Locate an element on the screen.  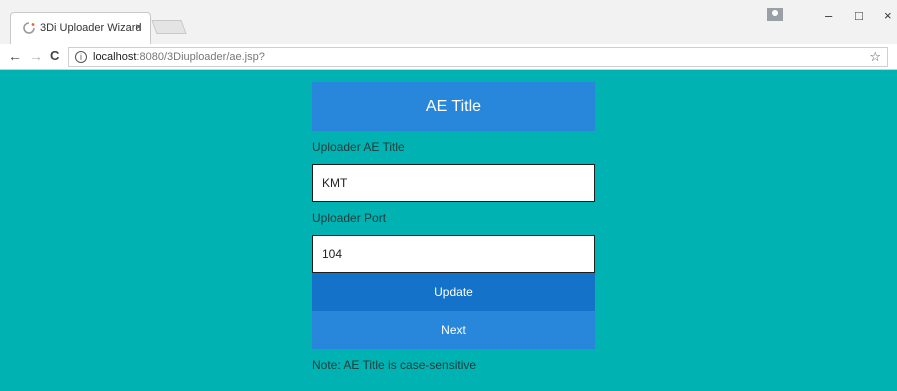
bookmark-star-icon: ☆ is located at coordinates (875, 57).